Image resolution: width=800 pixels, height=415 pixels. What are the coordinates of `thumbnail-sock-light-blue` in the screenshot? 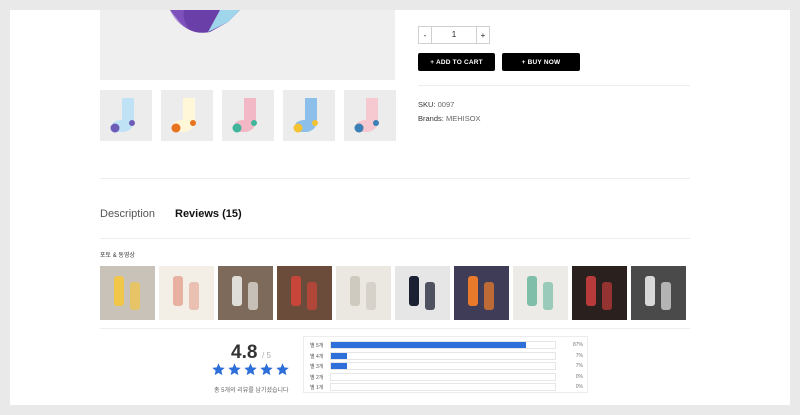 It's located at (126, 115).